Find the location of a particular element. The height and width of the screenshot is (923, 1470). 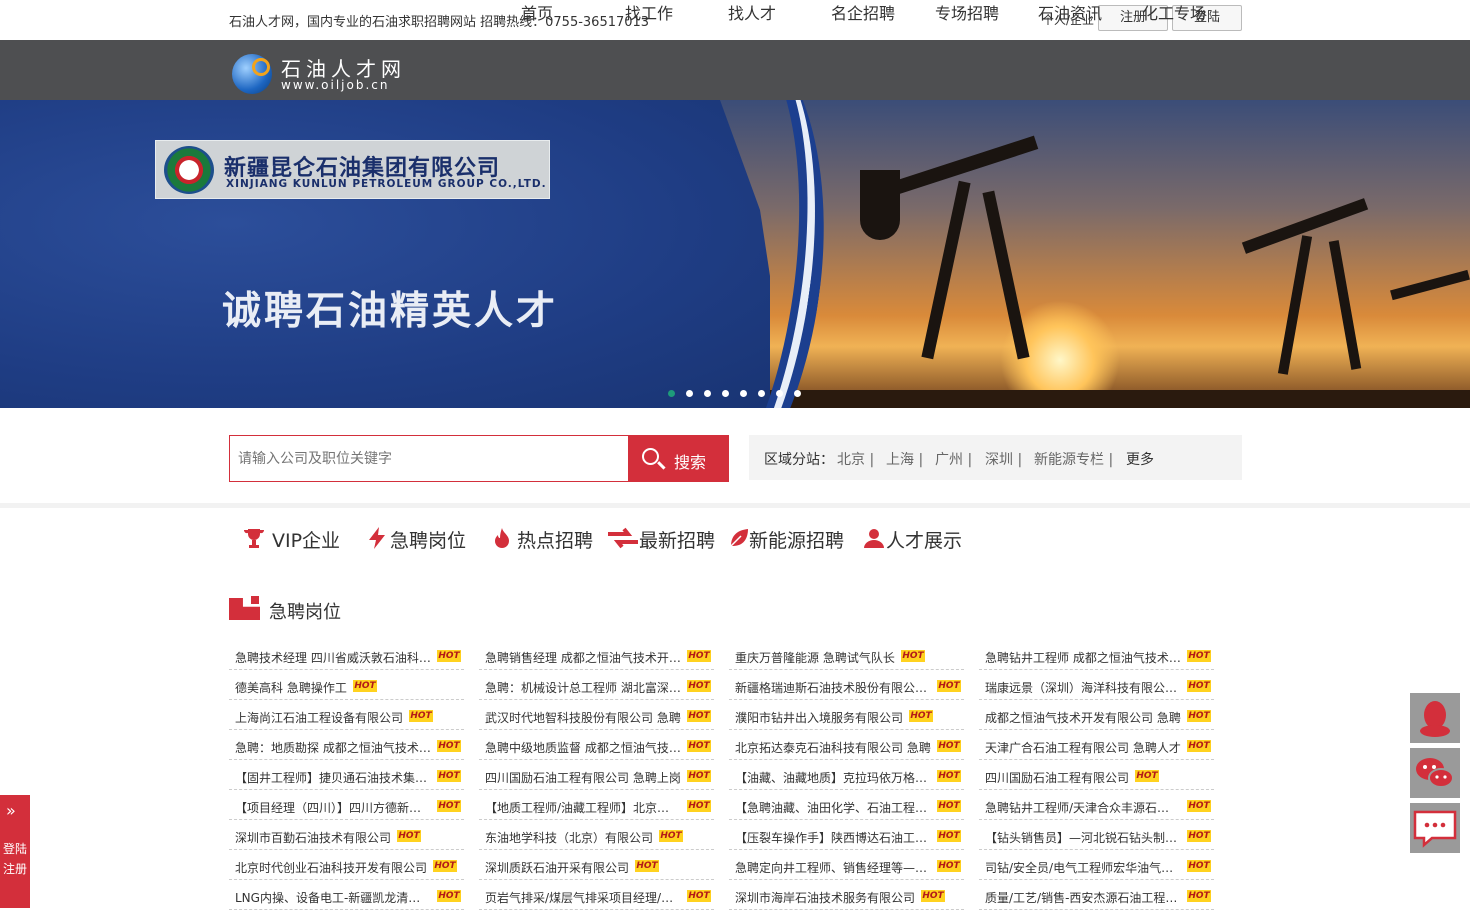

job-title-link: 【急聘油藏、油田化学、石油工程等专业人才】 is located at coordinates (833, 807).